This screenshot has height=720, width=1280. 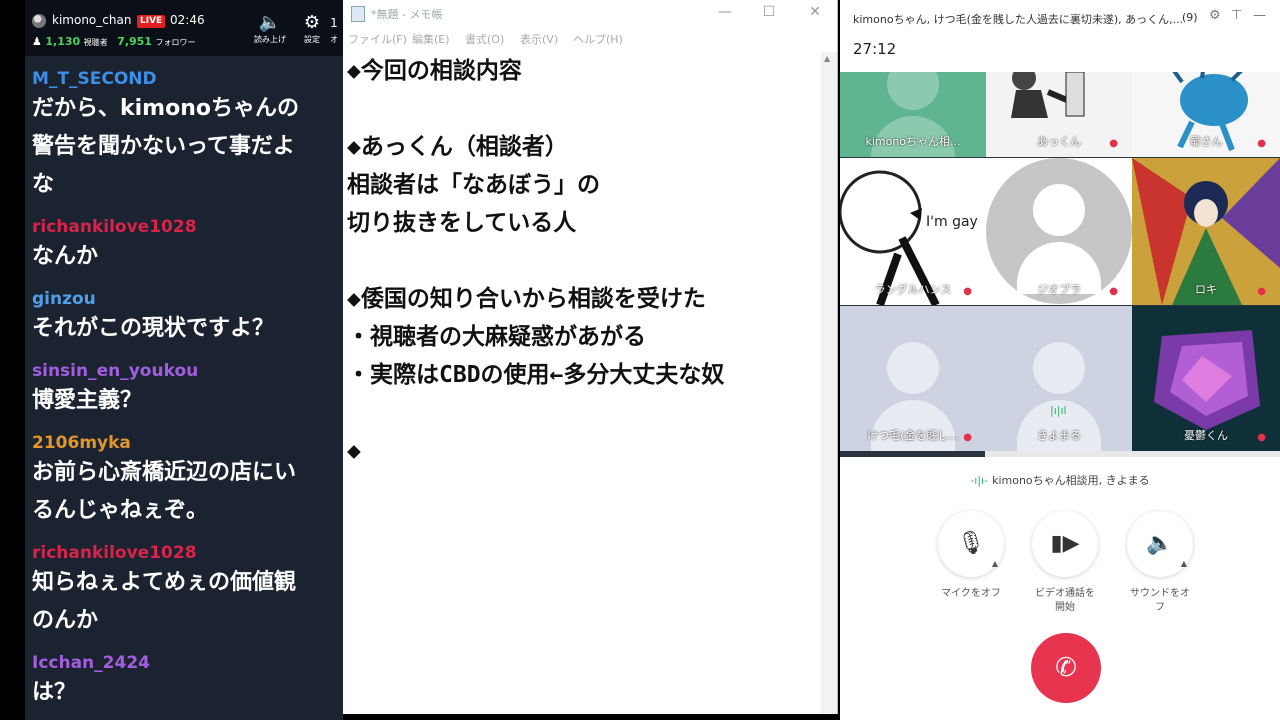 I want to click on viewer-count: 1,130, so click(x=63, y=41).